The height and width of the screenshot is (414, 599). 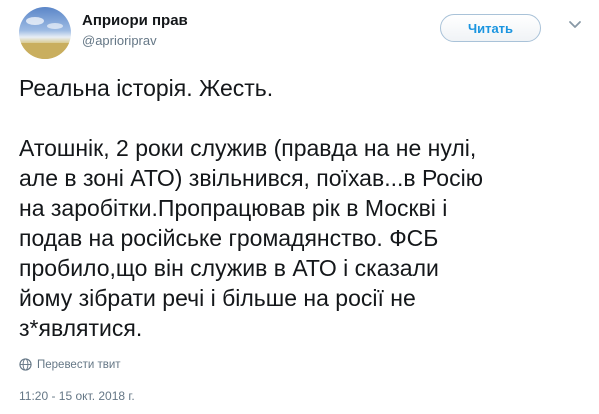 What do you see at coordinates (25, 364) in the screenshot?
I see `globe-icon` at bounding box center [25, 364].